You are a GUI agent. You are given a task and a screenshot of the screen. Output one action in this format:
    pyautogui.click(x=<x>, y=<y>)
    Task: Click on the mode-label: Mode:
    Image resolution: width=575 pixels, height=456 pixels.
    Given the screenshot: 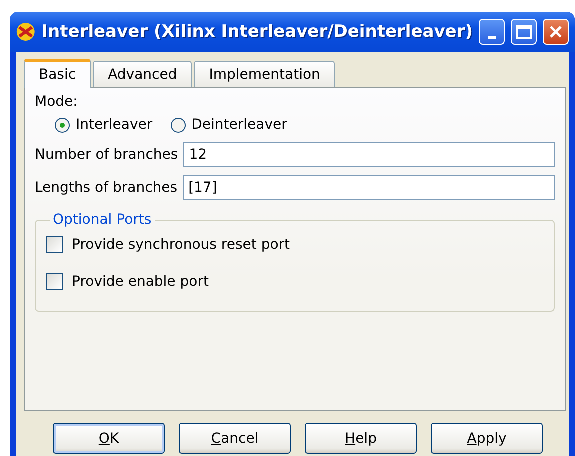 What is the action you would take?
    pyautogui.click(x=57, y=102)
    